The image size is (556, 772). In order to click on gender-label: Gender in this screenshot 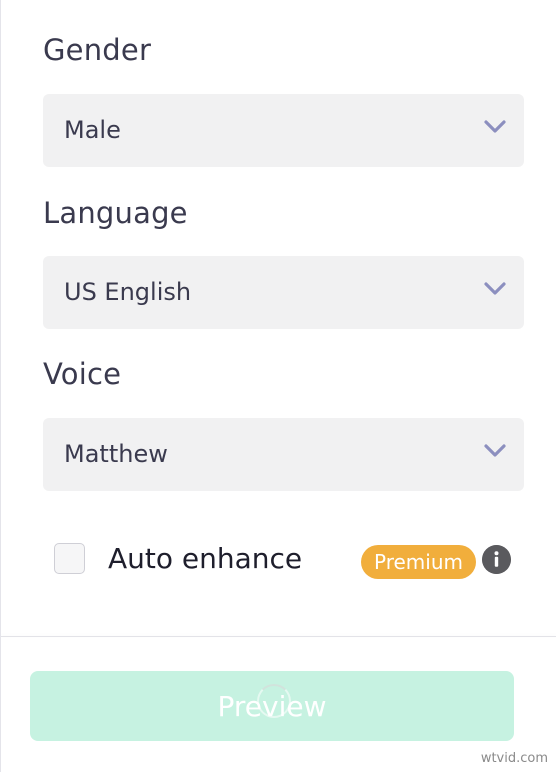, I will do `click(97, 50)`.